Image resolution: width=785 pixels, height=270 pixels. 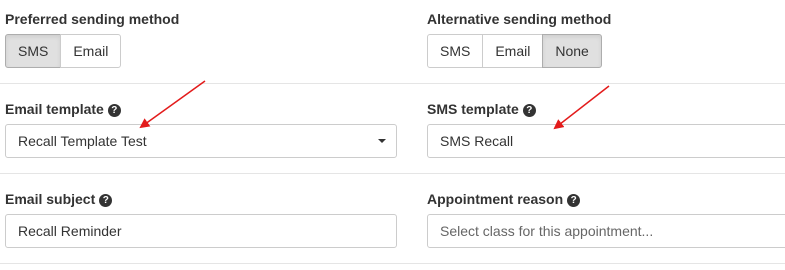 I want to click on preferred-sending-method-label-text: Preferred sending method, so click(x=92, y=19).